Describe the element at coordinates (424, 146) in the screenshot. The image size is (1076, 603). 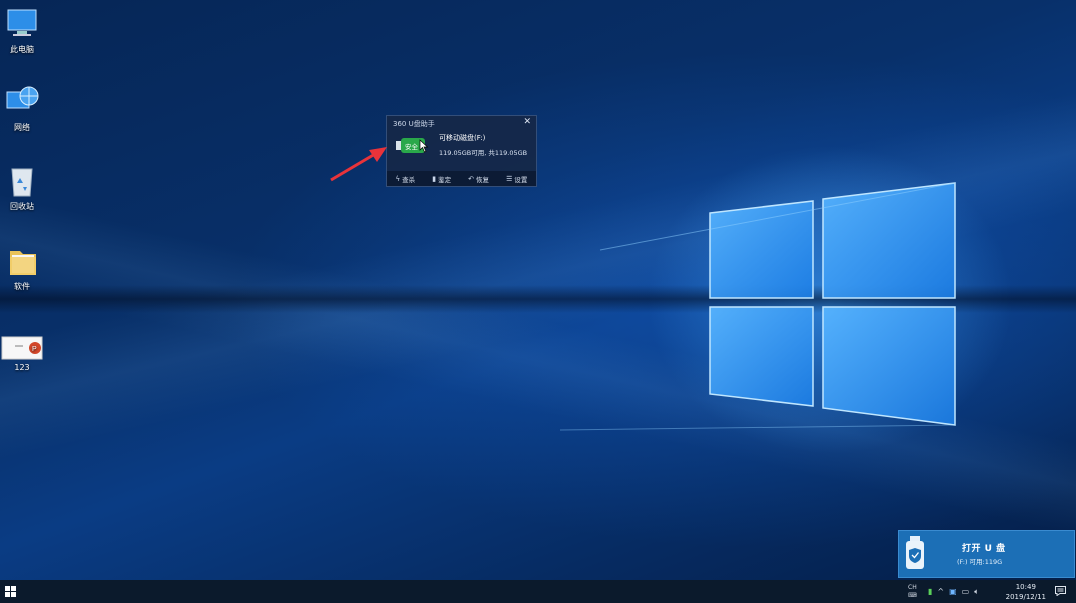
I see `mouse-cursor-icon` at that location.